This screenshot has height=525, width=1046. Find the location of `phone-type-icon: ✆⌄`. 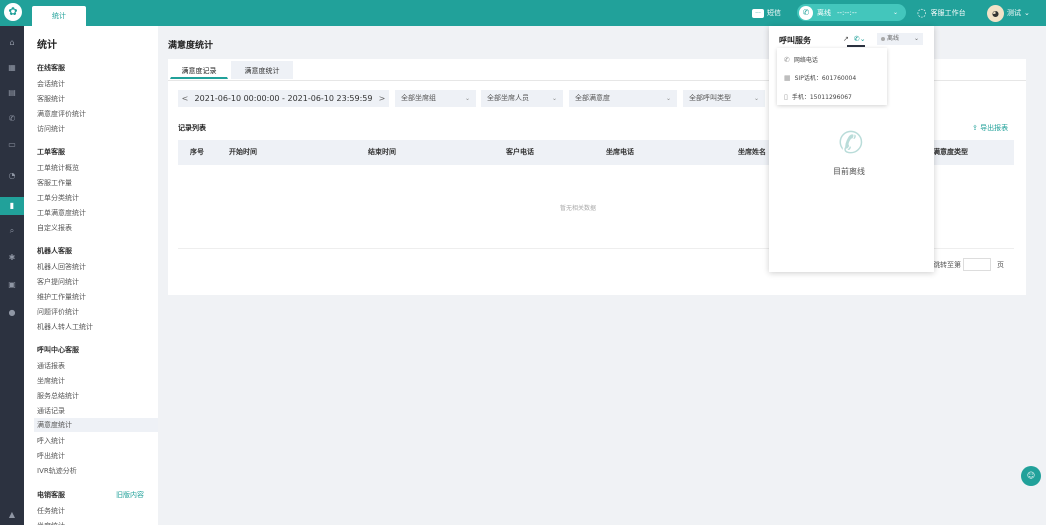

phone-type-icon: ✆⌄ is located at coordinates (860, 39).